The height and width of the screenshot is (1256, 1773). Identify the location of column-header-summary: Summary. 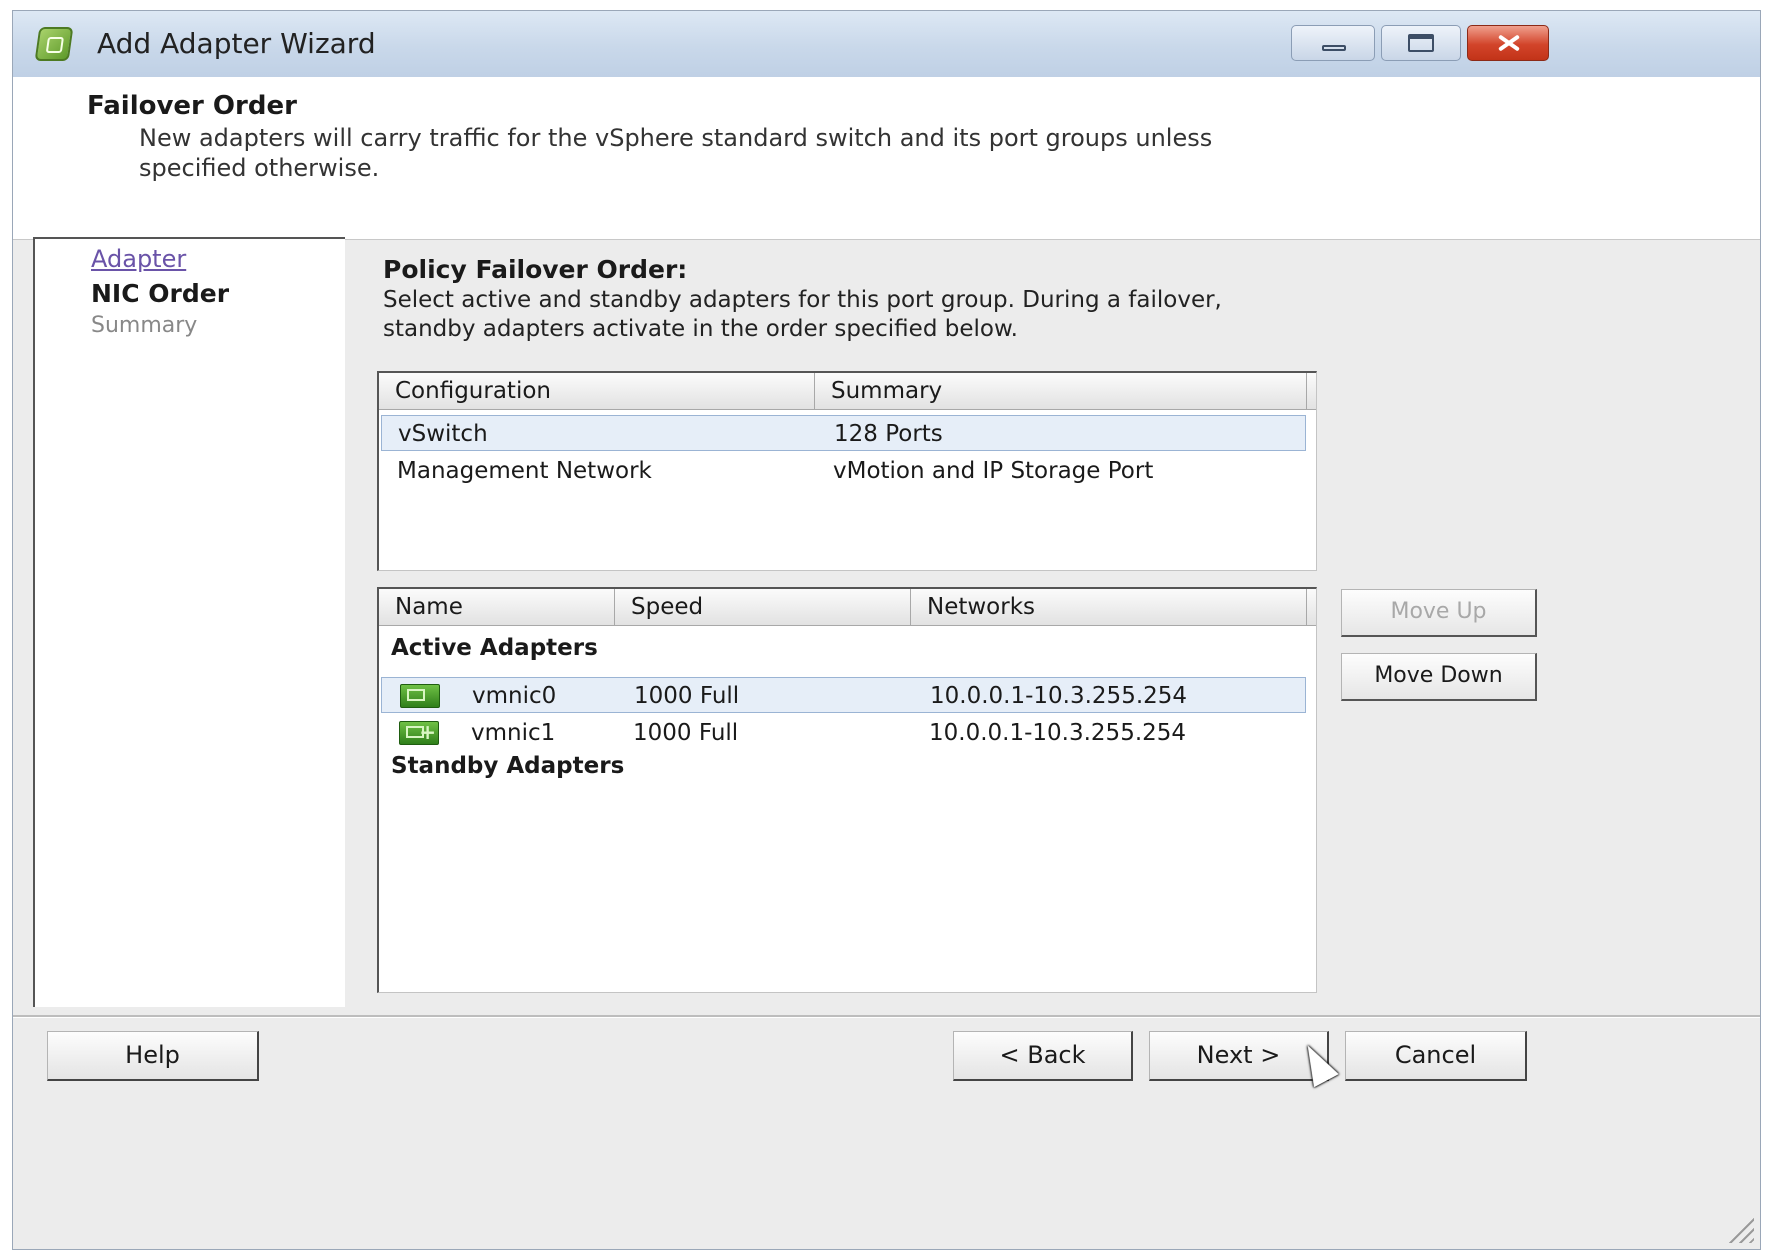
(1061, 391).